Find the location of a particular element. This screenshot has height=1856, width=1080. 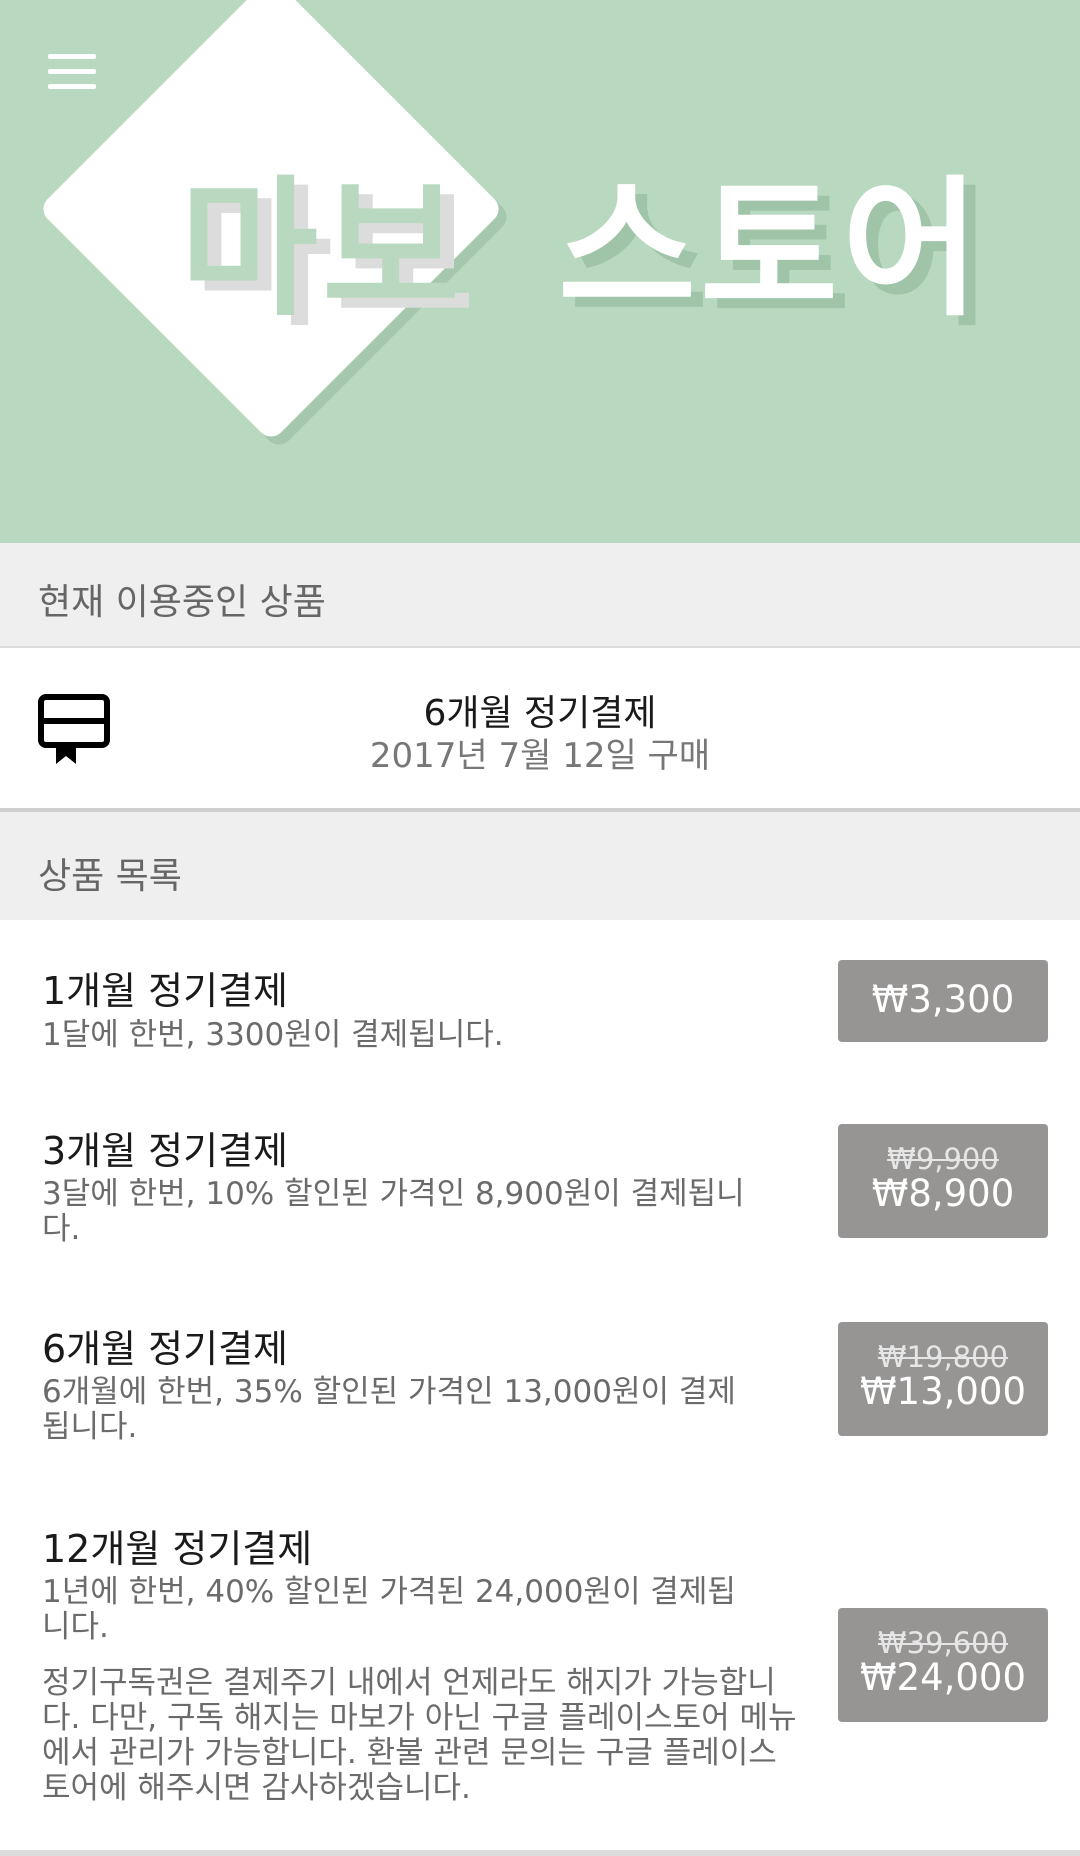

hamburger-menu-icon is located at coordinates (72, 72).